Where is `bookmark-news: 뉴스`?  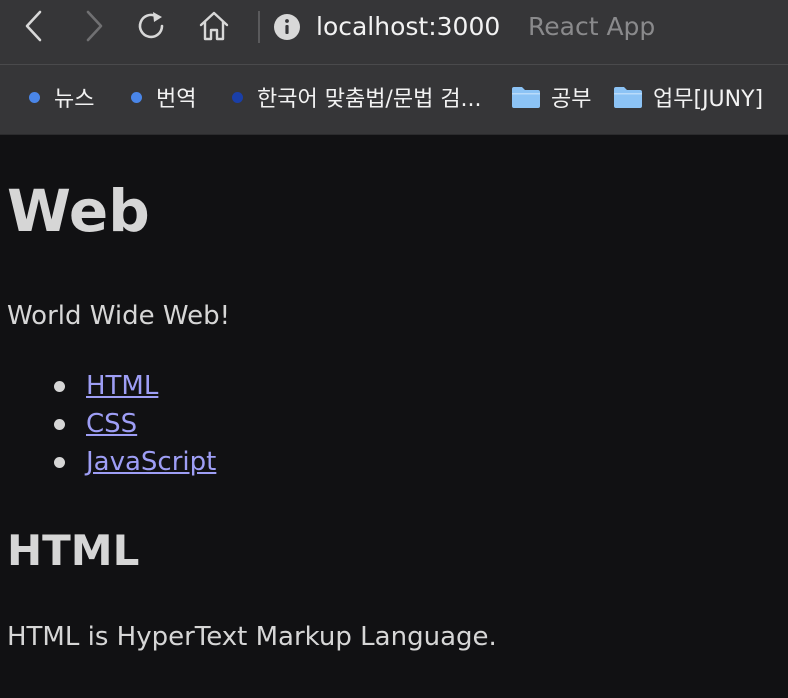 bookmark-news: 뉴스 is located at coordinates (61, 97).